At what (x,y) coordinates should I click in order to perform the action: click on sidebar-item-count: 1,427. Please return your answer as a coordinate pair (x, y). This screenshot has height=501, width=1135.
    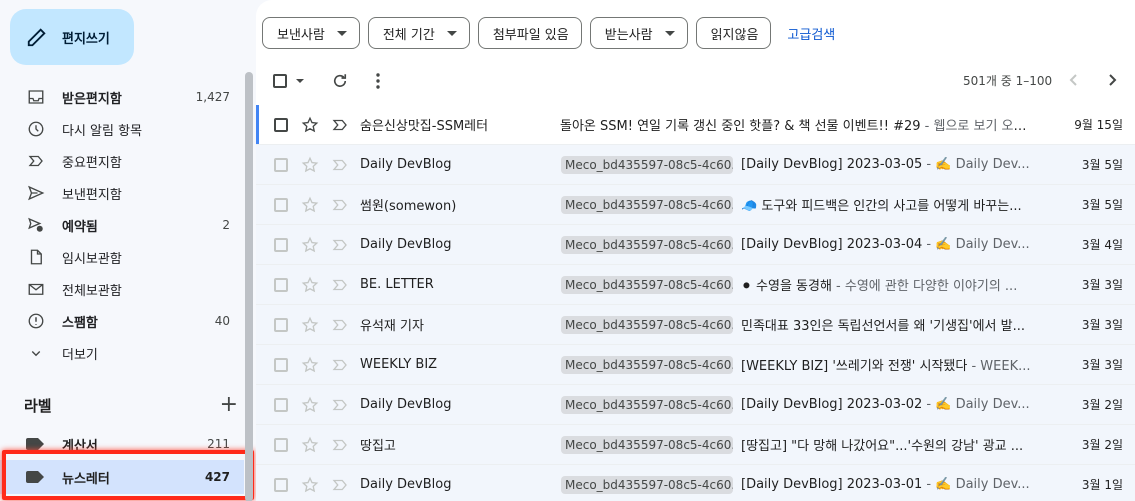
    Looking at the image, I should click on (212, 97).